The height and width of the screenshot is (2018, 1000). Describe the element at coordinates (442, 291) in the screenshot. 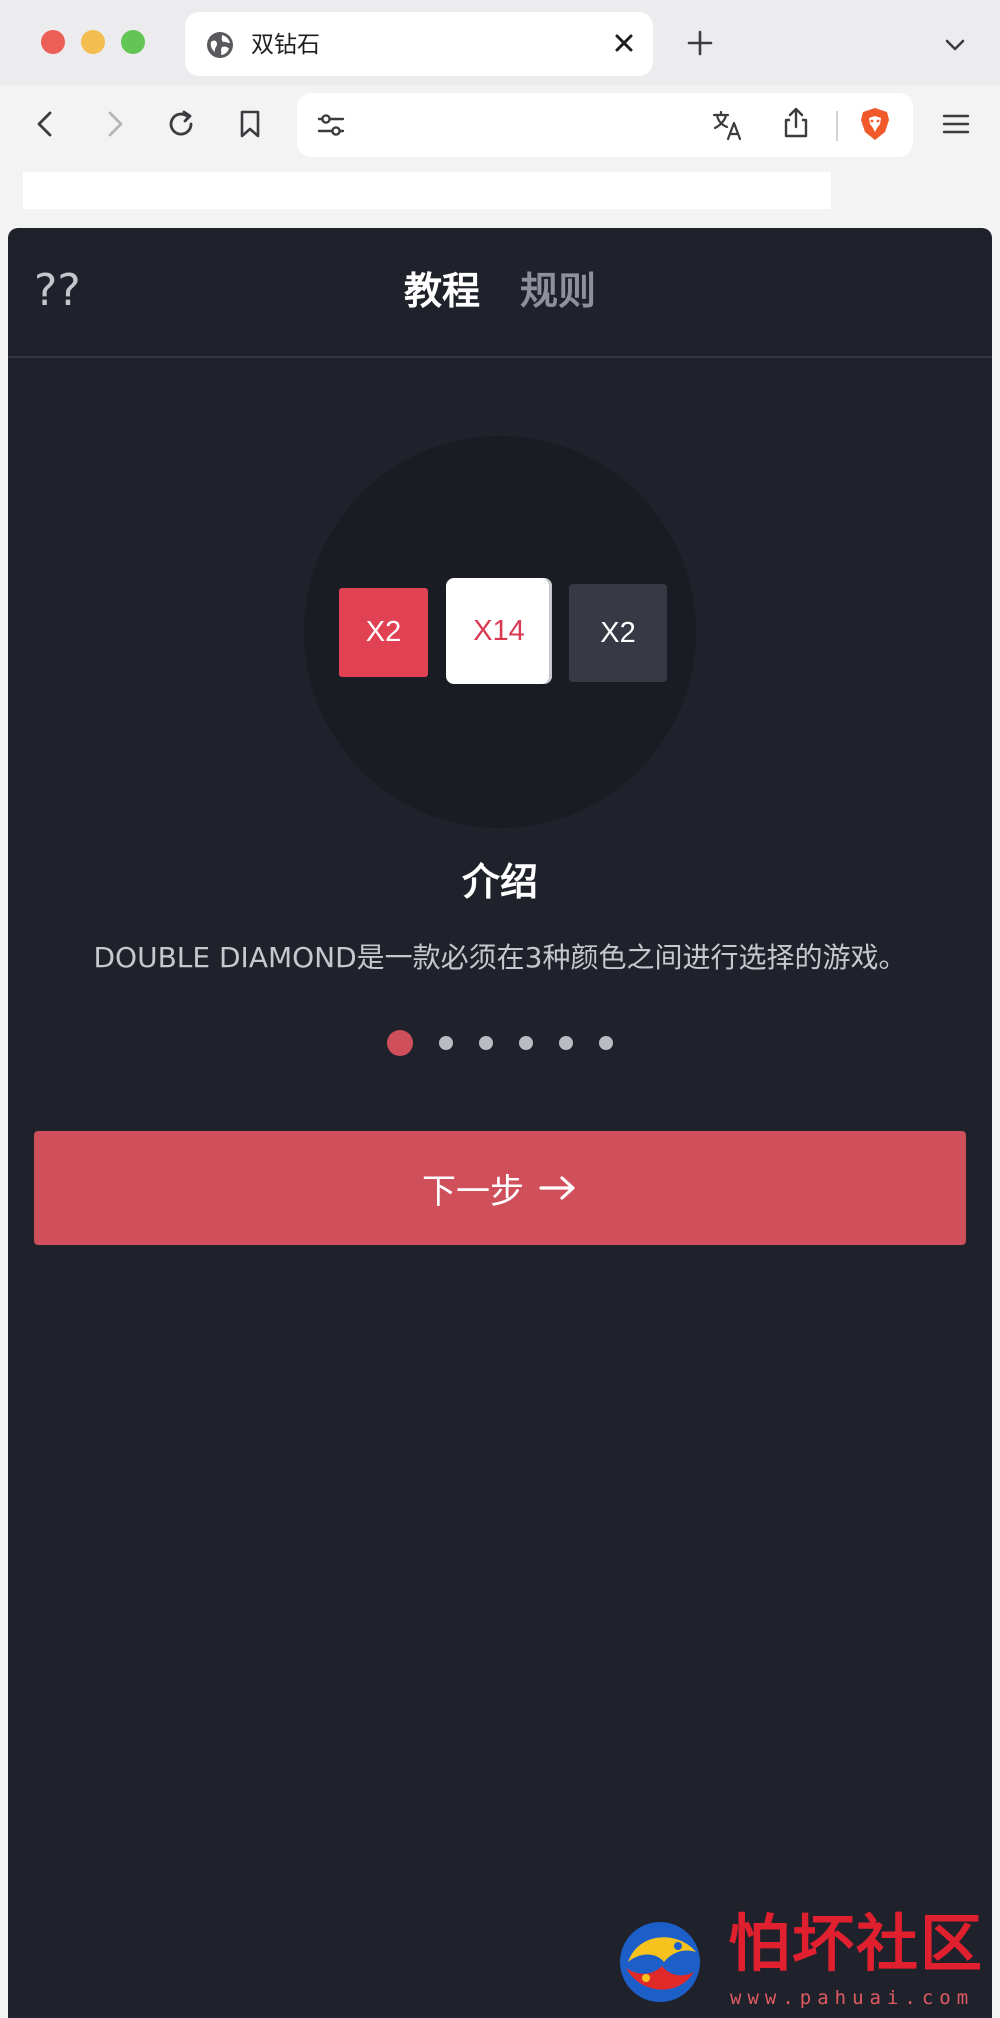

I see `tab-tutorial: 教程` at that location.